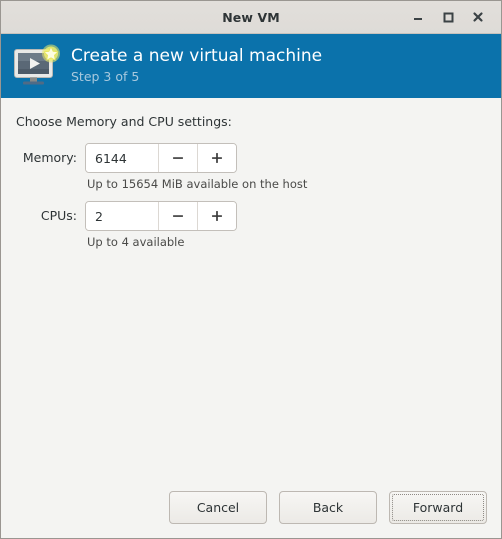 This screenshot has width=502, height=539. I want to click on wizard-banner: Create a new virtual machine Step 3 of 5, so click(251, 66).